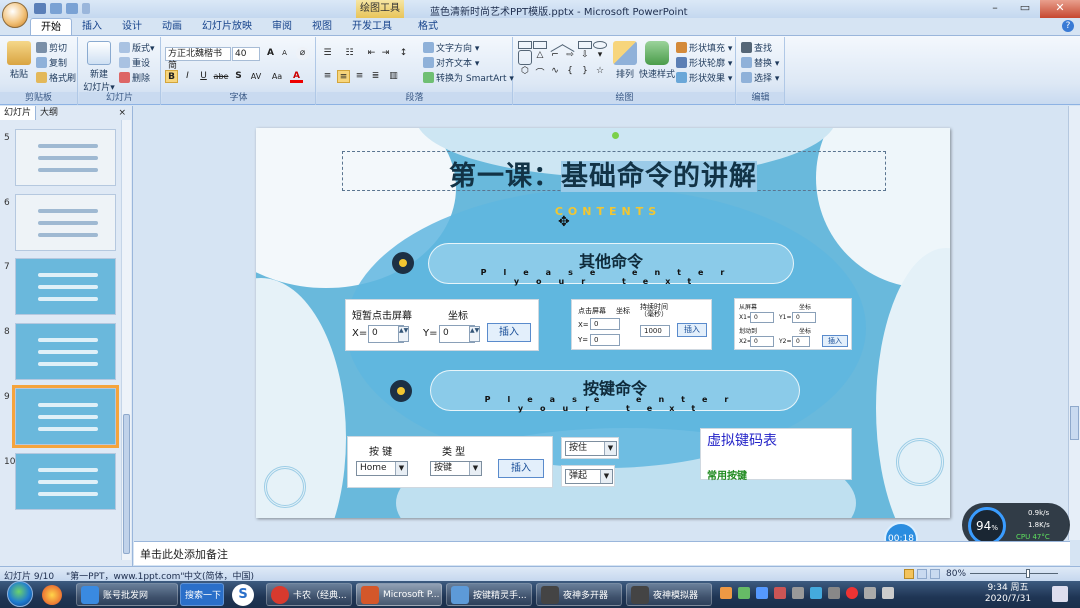  Describe the element at coordinates (1028, 573) in the screenshot. I see `zoom-thumb` at that location.